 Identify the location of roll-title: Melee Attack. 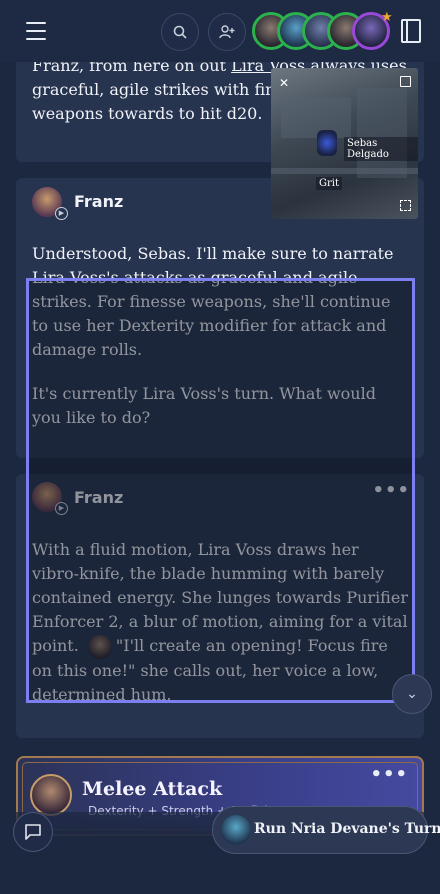
(152, 789).